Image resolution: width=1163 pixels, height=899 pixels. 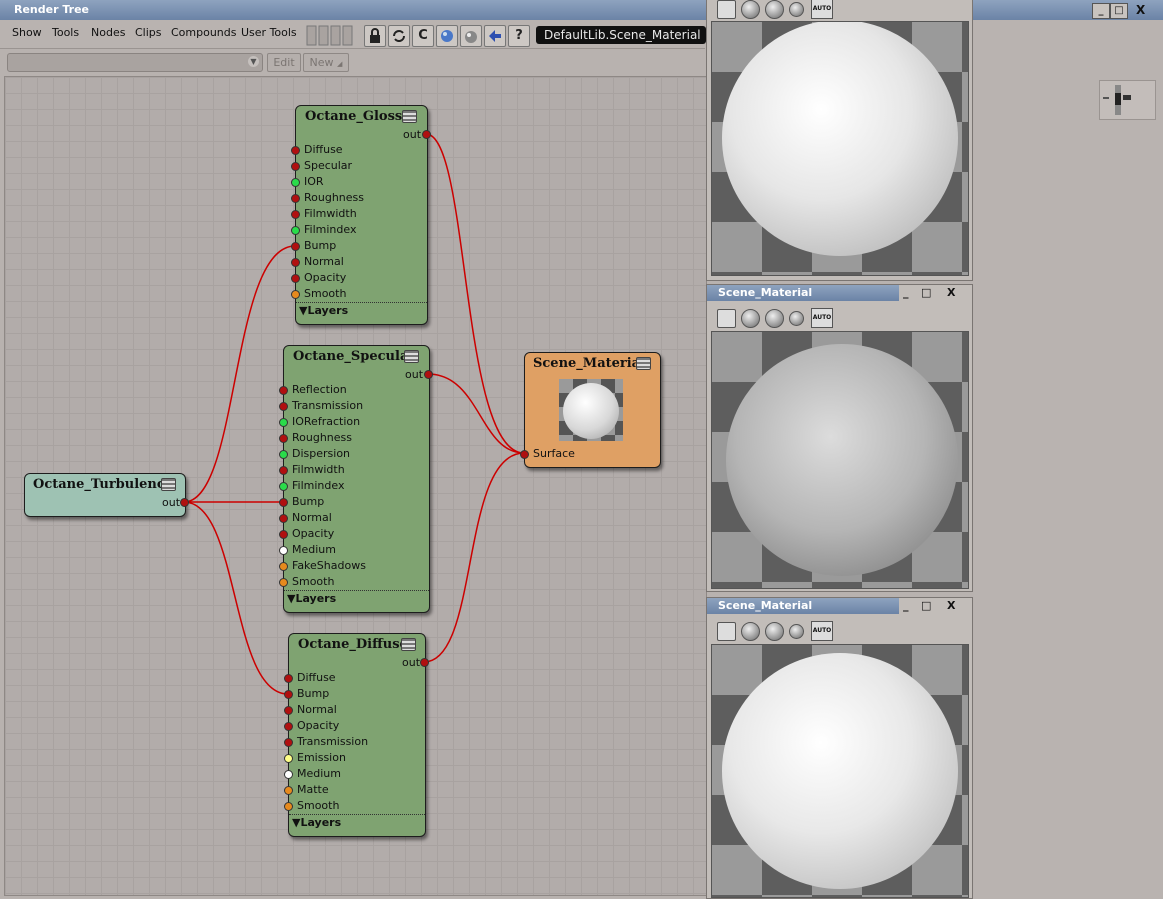 What do you see at coordinates (1140, 10) in the screenshot?
I see `close-button: X` at bounding box center [1140, 10].